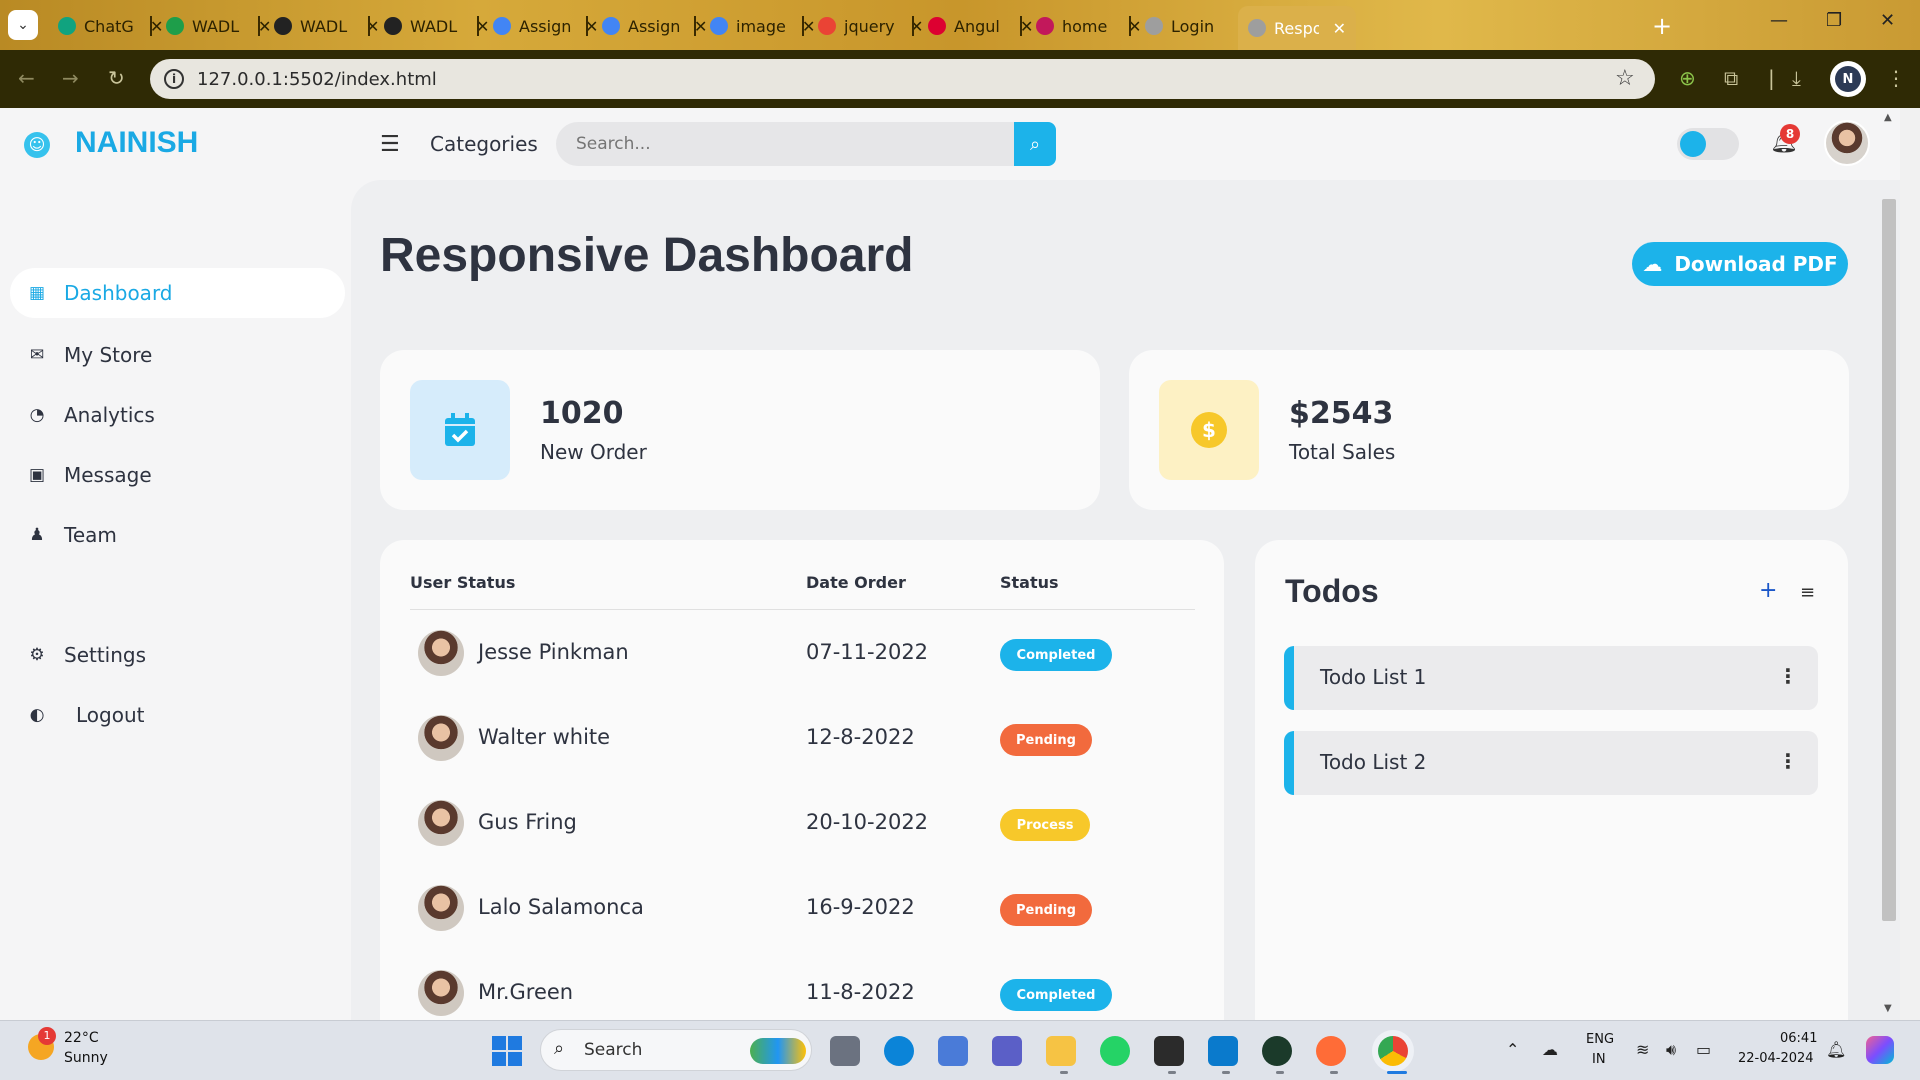  What do you see at coordinates (1169, 1051) in the screenshot?
I see `terminal-icon` at bounding box center [1169, 1051].